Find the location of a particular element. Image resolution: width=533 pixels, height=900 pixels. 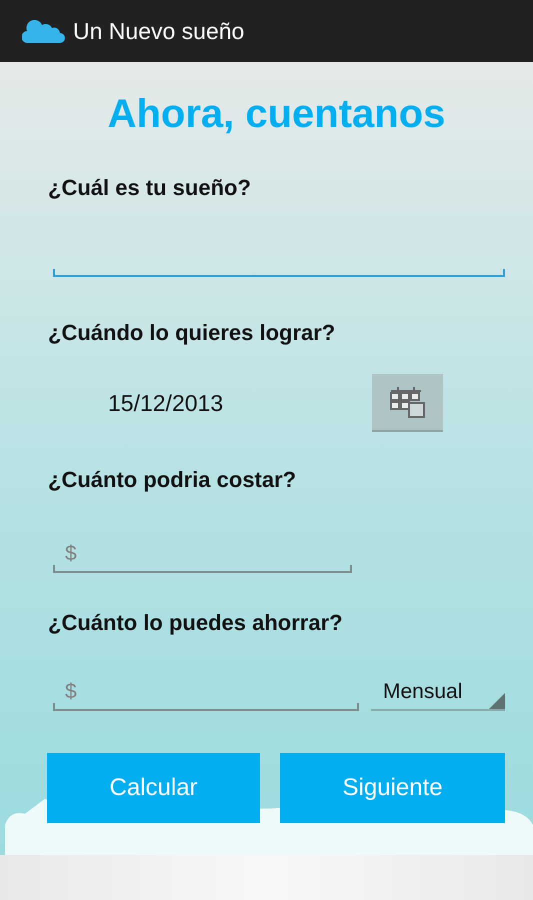

form-heading: Ahora, cuentanos is located at coordinates (277, 114).